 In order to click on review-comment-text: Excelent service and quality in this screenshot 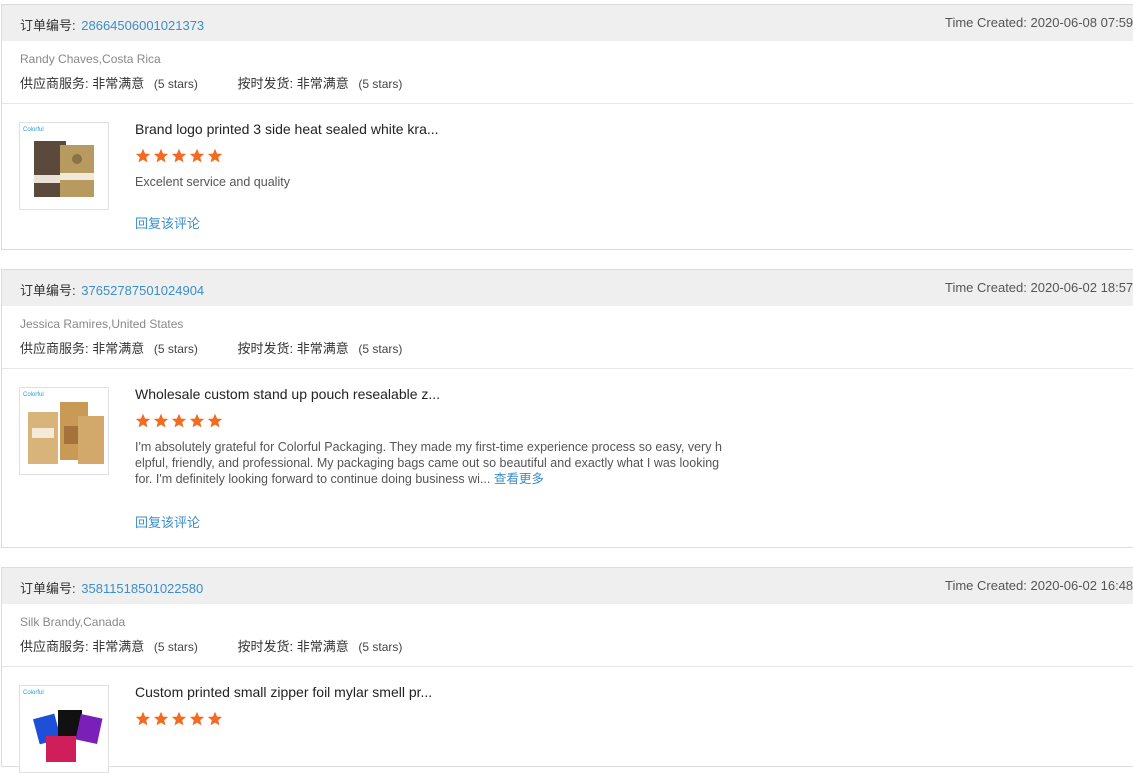, I will do `click(212, 182)`.